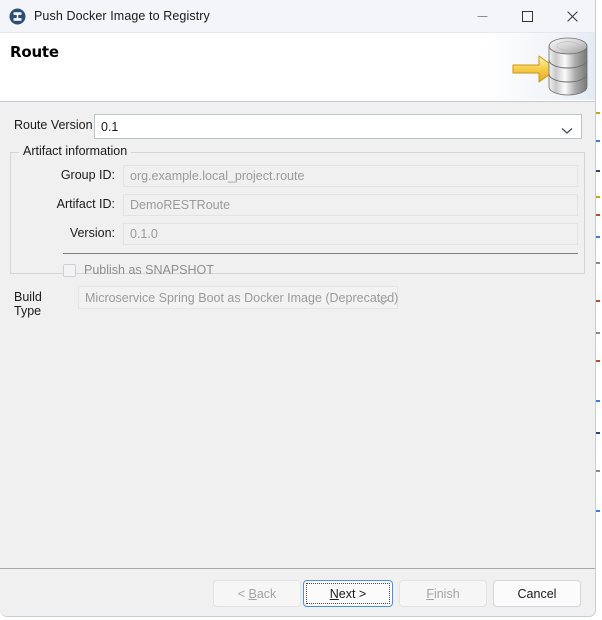  Describe the element at coordinates (217, 176) in the screenshot. I see `group-id-value: org.example.local_project.route` at that location.